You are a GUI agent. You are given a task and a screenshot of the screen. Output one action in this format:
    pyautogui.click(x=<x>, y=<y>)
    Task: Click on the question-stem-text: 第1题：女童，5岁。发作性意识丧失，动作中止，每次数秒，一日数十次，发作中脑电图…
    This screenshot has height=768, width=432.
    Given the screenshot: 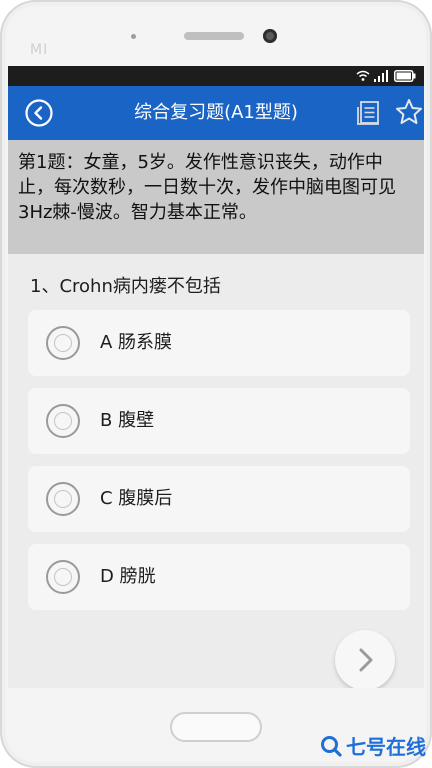 What is the action you would take?
    pyautogui.click(x=207, y=187)
    